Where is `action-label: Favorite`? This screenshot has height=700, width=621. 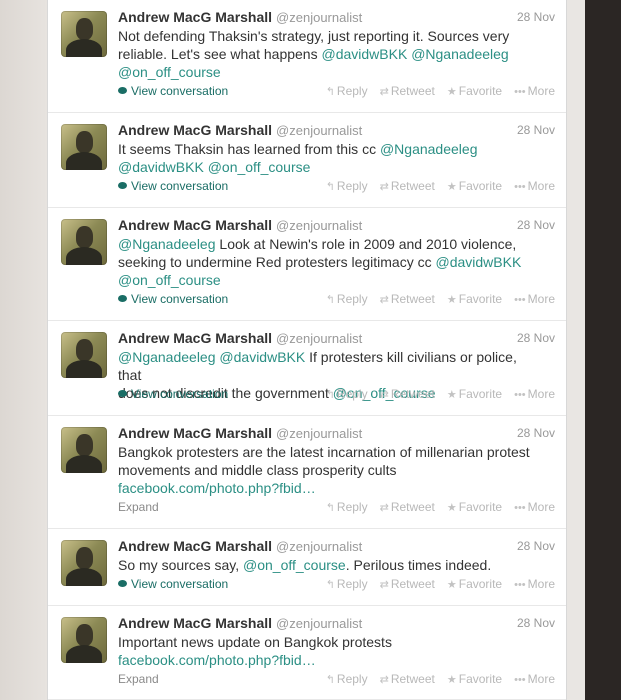
action-label: Favorite is located at coordinates (480, 679).